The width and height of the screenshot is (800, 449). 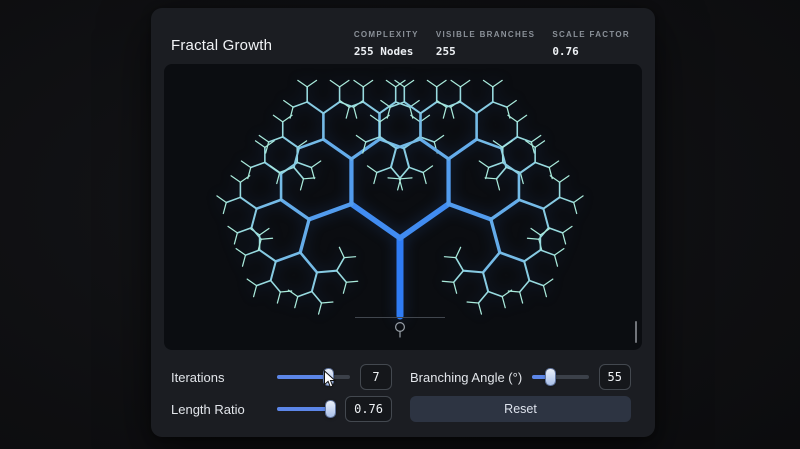 What do you see at coordinates (591, 44) in the screenshot?
I see `stat-scale-factor: SCALE FACTOR 0.76` at bounding box center [591, 44].